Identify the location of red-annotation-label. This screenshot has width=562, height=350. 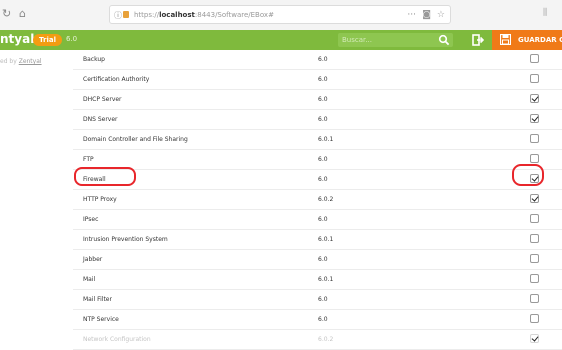
(105, 176).